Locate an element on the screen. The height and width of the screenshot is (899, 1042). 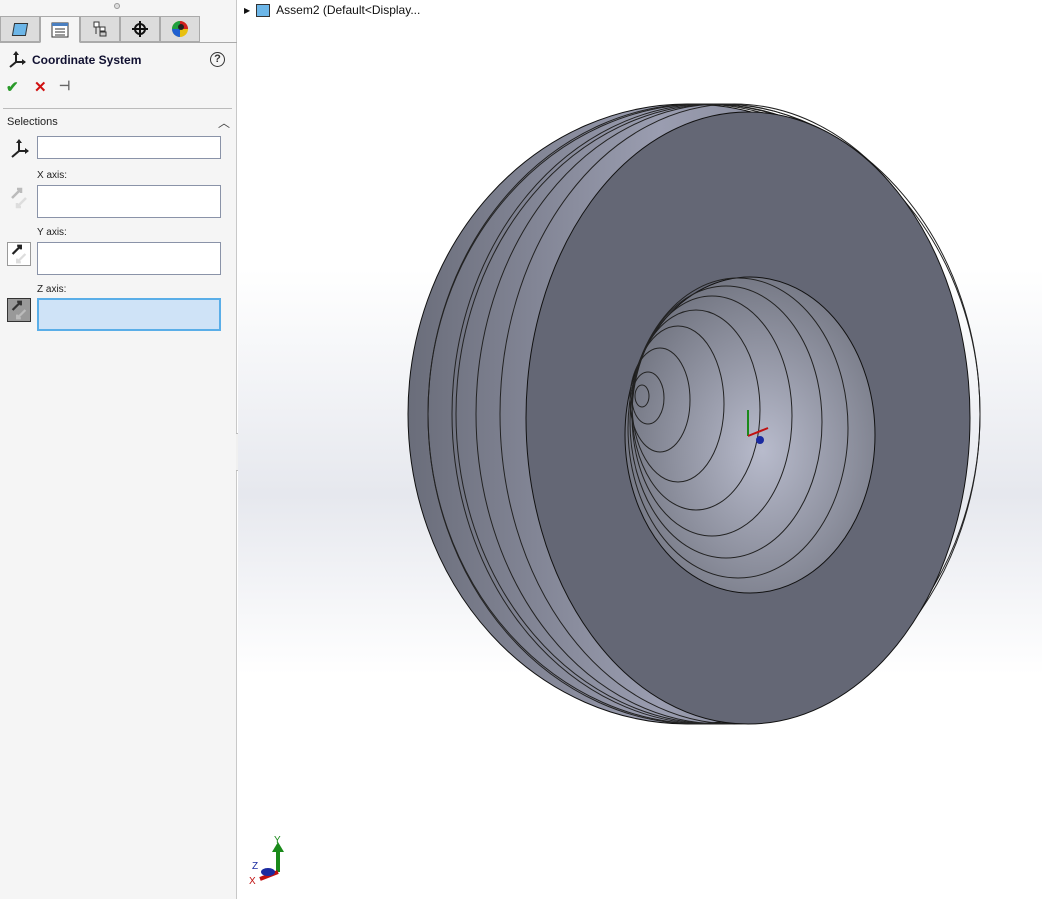
divider is located at coordinates (117, 108).